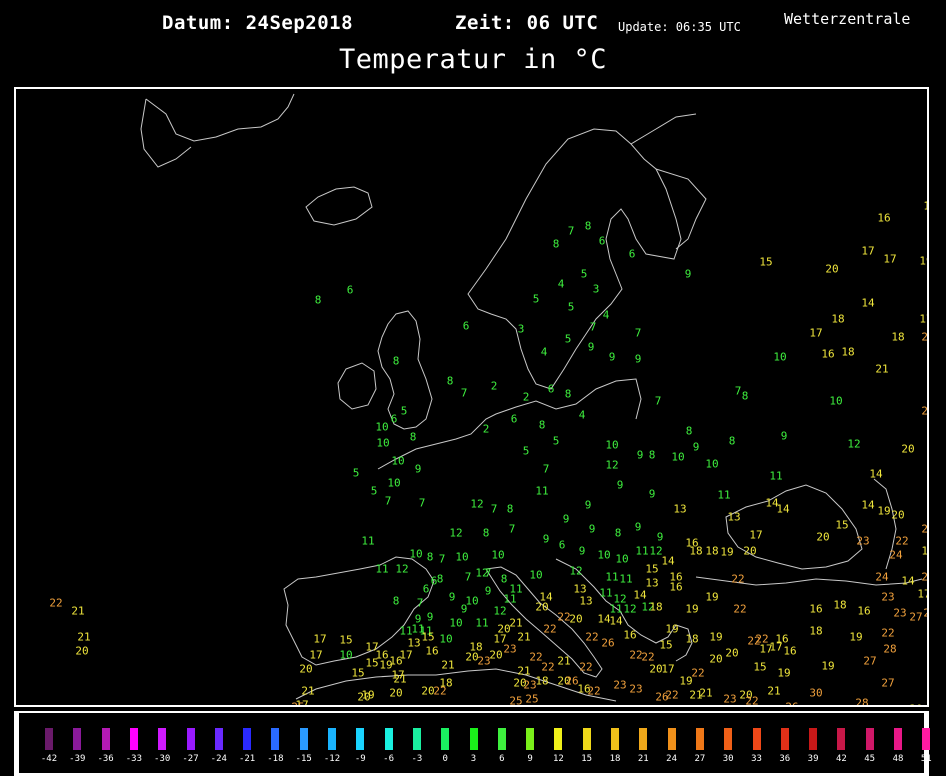 Image resolution: width=946 pixels, height=776 pixels. I want to click on legend-tick-label: -33, so click(134, 759).